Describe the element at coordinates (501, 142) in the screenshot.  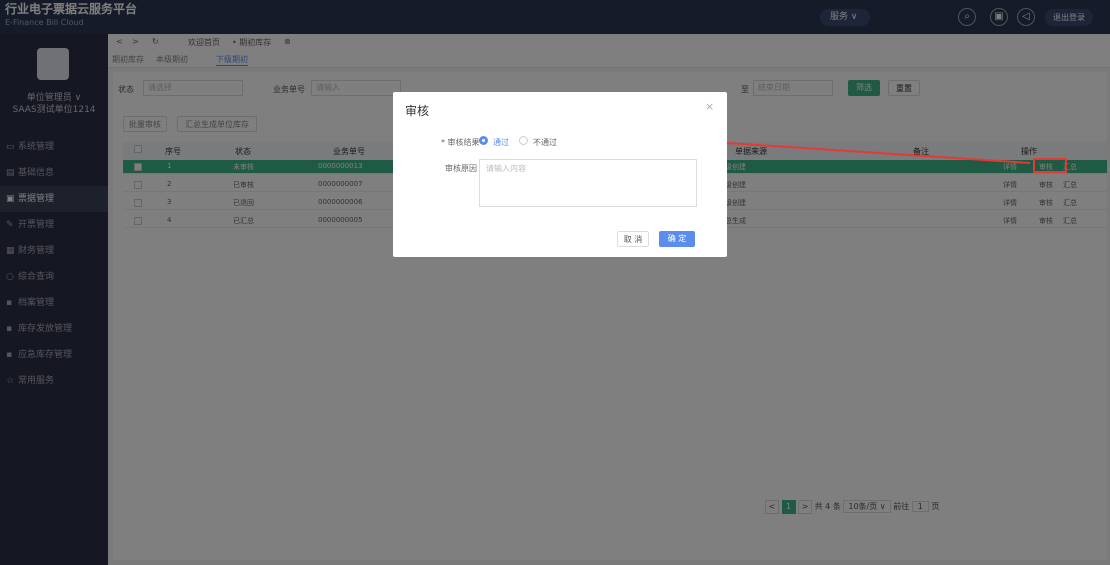
I see `pass-label: 通过` at that location.